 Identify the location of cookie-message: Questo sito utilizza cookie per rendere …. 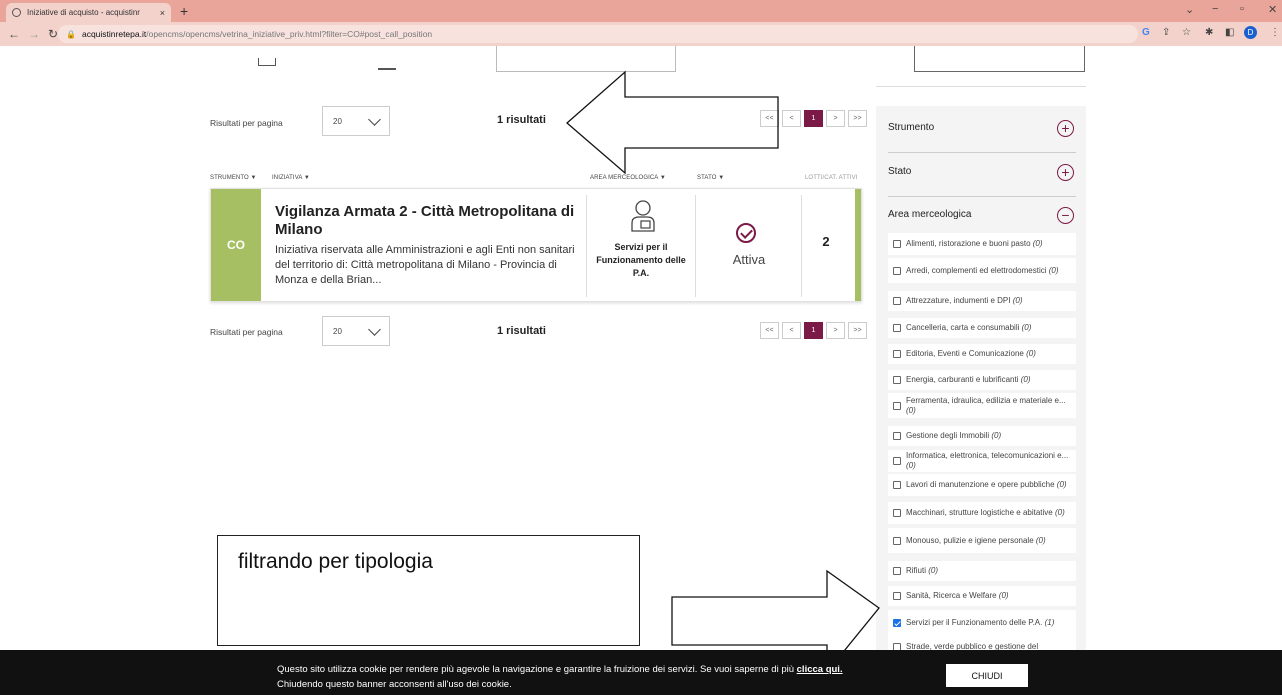
(535, 669).